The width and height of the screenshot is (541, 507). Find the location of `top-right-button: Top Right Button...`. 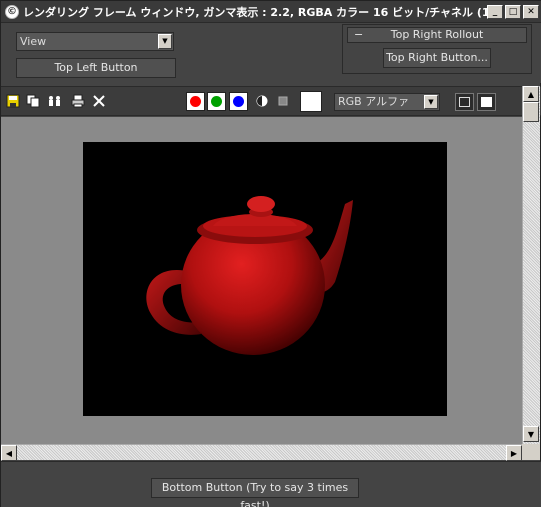

top-right-button: Top Right Button... is located at coordinates (437, 58).